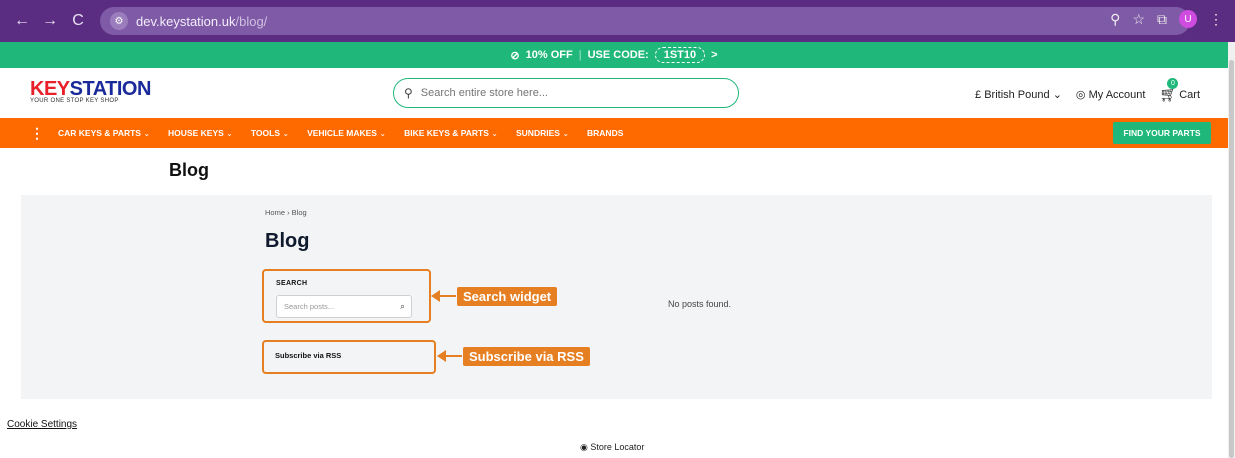  Describe the element at coordinates (78, 21) in the screenshot. I see `reload-button: C` at that location.